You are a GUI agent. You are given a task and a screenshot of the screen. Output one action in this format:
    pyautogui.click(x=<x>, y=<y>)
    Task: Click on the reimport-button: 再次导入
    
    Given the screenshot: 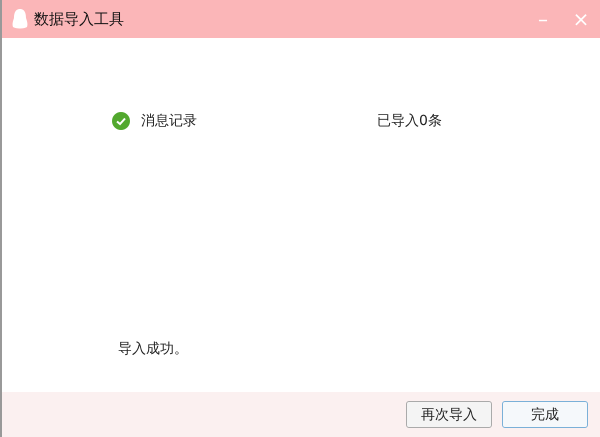 What is the action you would take?
    pyautogui.click(x=449, y=414)
    